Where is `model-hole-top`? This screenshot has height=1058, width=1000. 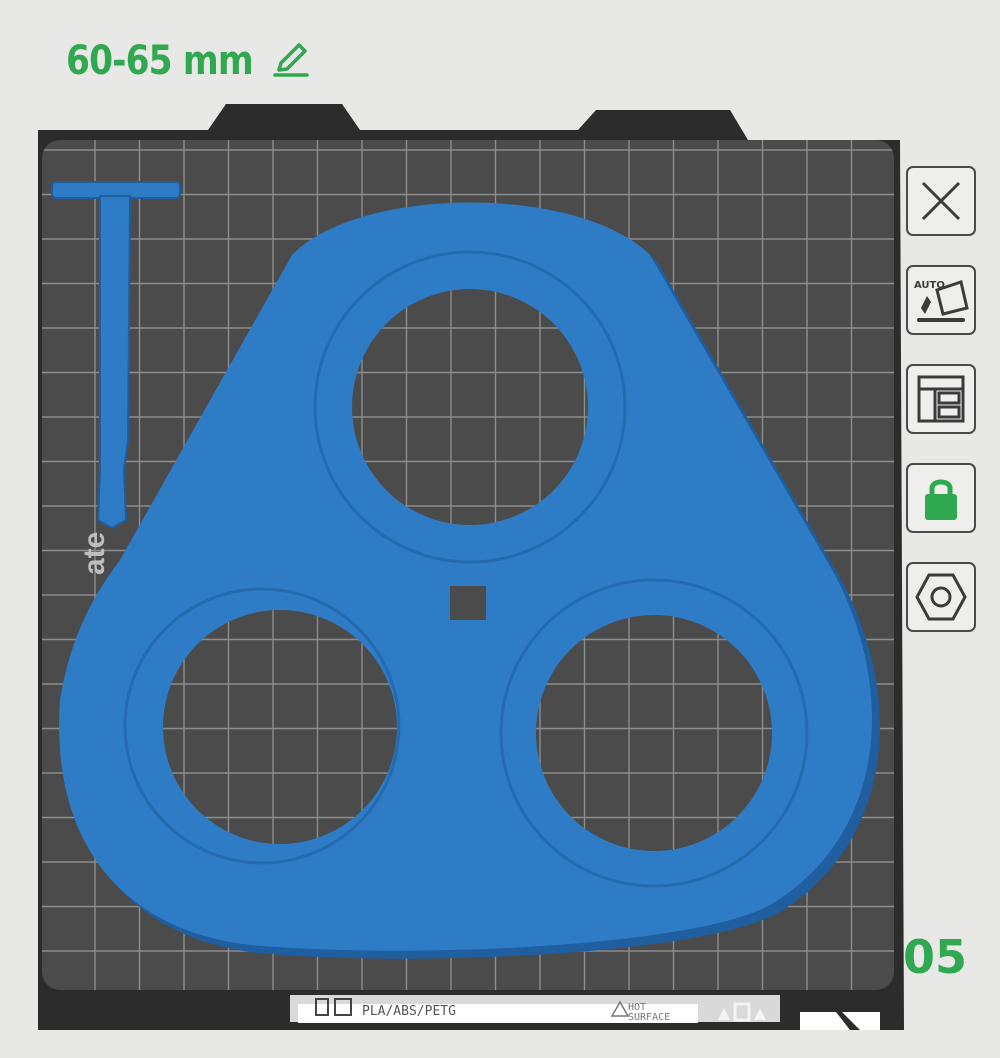
model-hole-top is located at coordinates (470, 407).